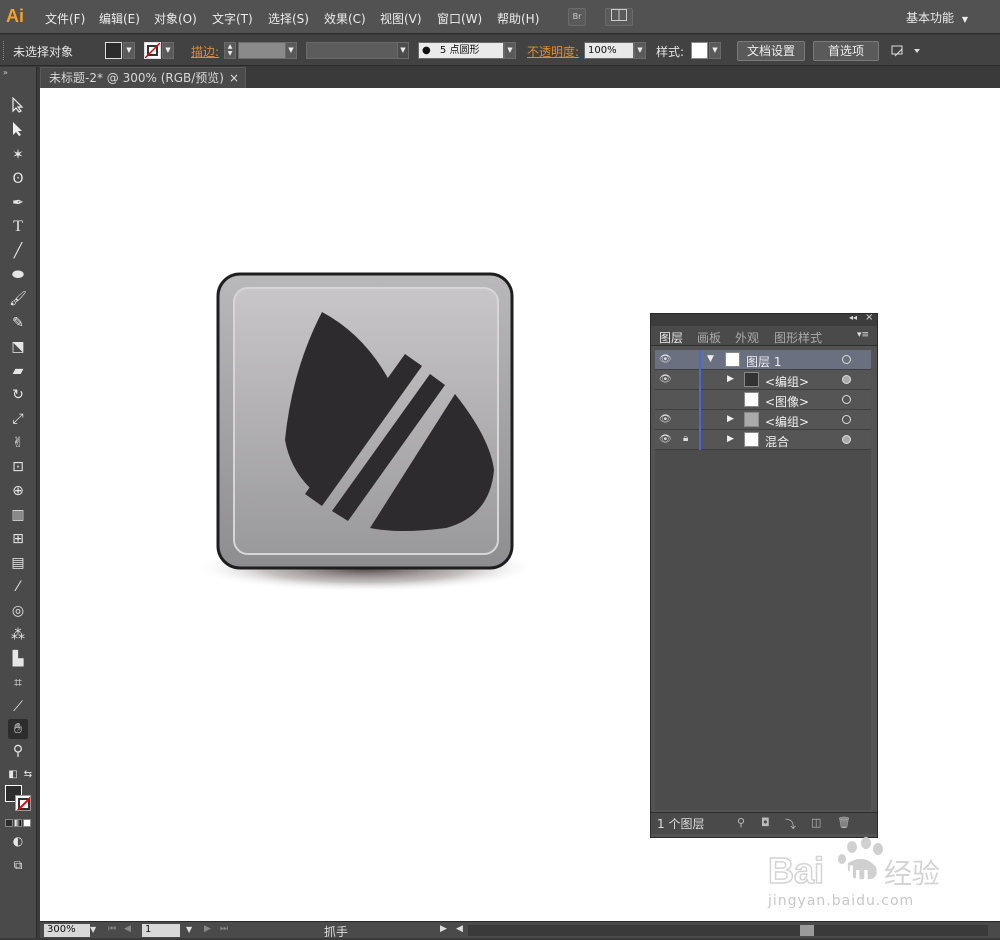 The width and height of the screenshot is (1000, 940). Describe the element at coordinates (18, 751) in the screenshot. I see `zoom-tool-icon: ⚲` at that location.